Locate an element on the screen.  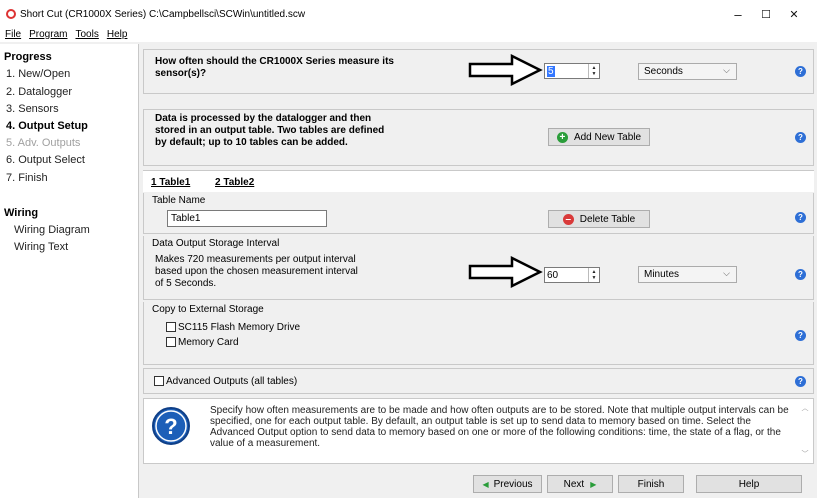
memory-card-option: Memory Card is located at coordinates (202, 342).